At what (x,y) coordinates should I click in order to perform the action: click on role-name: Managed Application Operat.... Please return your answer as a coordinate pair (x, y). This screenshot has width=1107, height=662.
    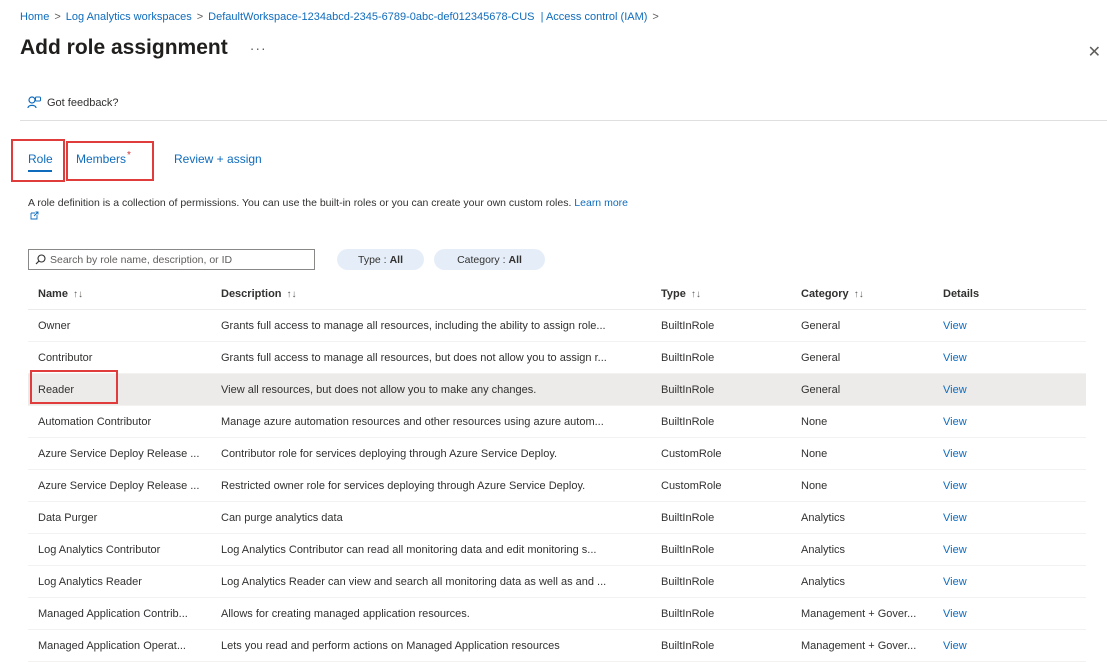
    Looking at the image, I should click on (112, 645).